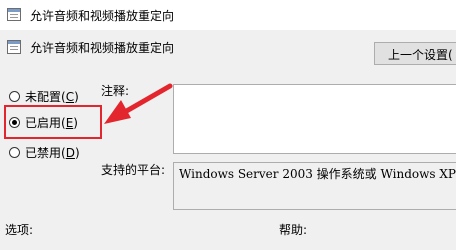  What do you see at coordinates (19, 230) in the screenshot?
I see `options-label: 选项:` at bounding box center [19, 230].